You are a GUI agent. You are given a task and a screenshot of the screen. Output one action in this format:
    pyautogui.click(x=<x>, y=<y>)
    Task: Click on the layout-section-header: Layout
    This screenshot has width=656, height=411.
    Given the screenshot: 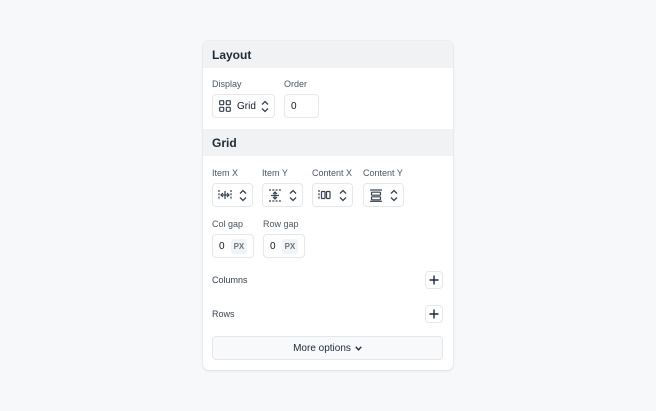 What is the action you would take?
    pyautogui.click(x=328, y=54)
    